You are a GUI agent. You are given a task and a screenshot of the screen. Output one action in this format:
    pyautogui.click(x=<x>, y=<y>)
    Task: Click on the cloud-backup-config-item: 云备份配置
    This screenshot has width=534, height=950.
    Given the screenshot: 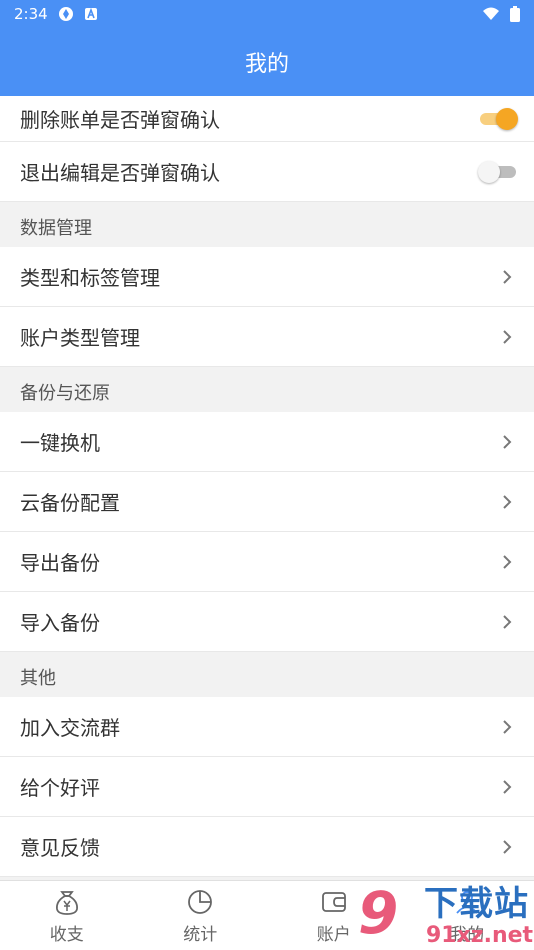 What is the action you would take?
    pyautogui.click(x=267, y=502)
    